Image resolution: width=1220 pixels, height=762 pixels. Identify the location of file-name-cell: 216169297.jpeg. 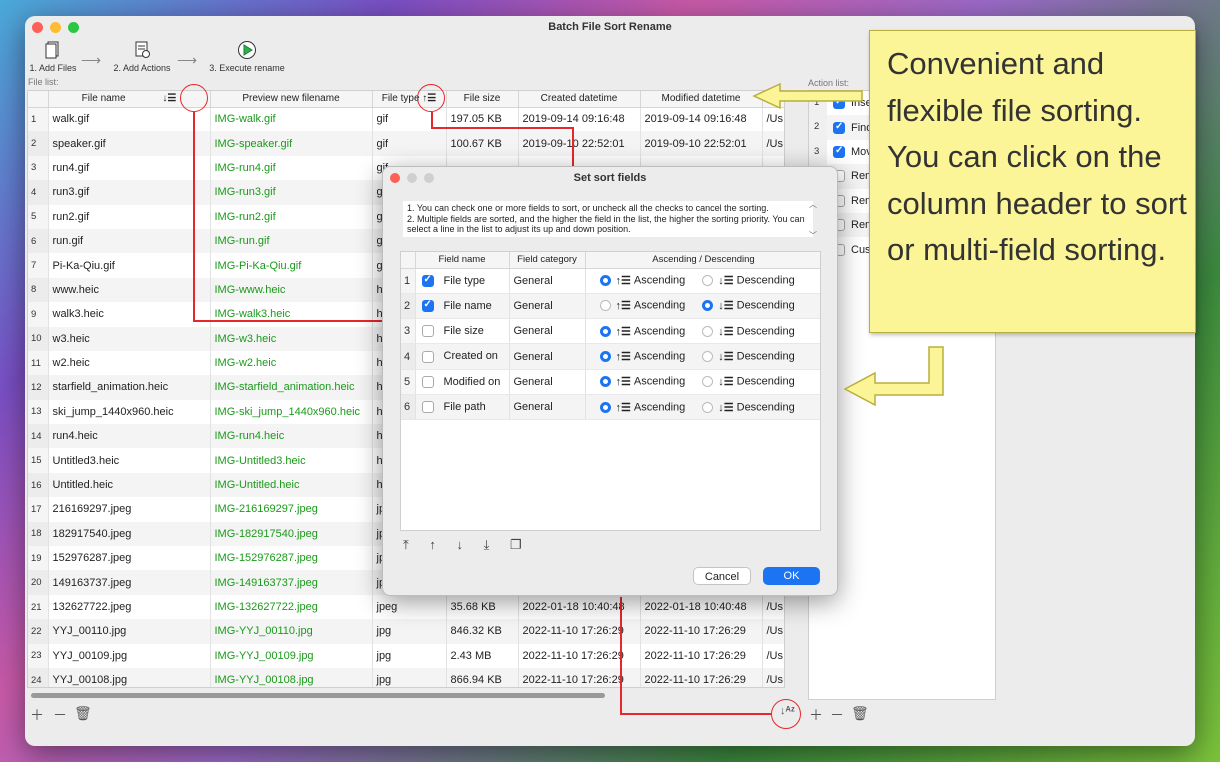
(129, 509).